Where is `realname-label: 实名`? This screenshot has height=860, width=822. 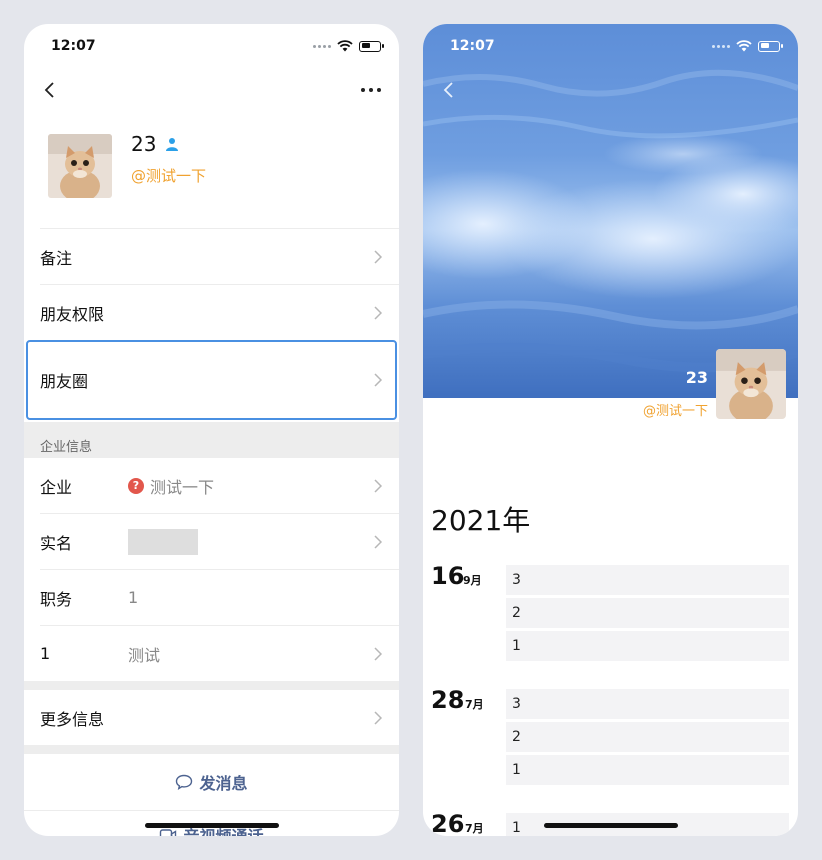 realname-label: 实名 is located at coordinates (56, 543).